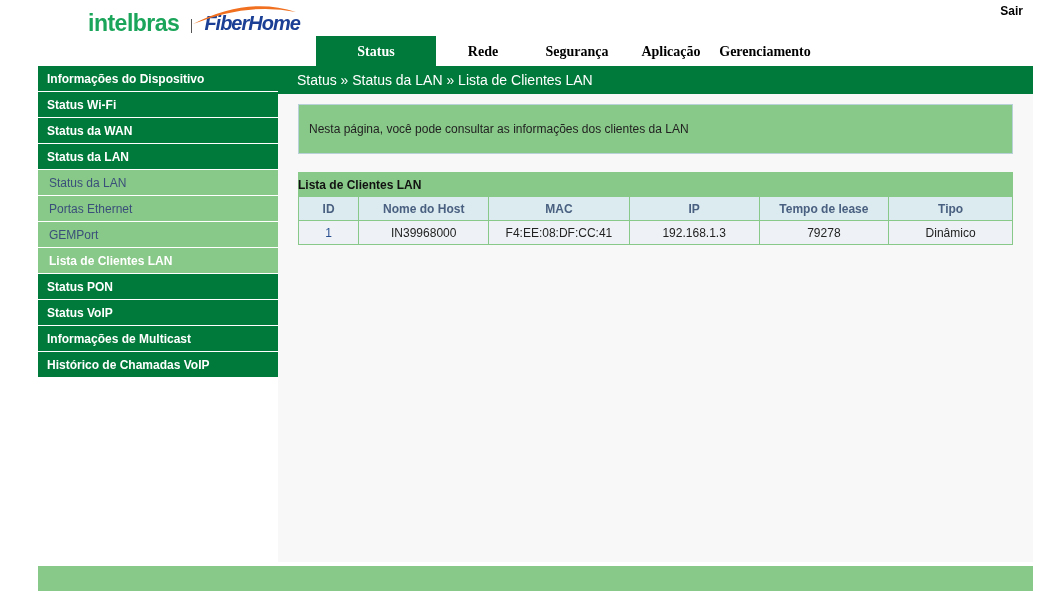 The height and width of the screenshot is (614, 1042). Describe the element at coordinates (655, 129) in the screenshot. I see `info-panel: Nesta página, você pode consultar as informações dos clientes da LAN` at that location.